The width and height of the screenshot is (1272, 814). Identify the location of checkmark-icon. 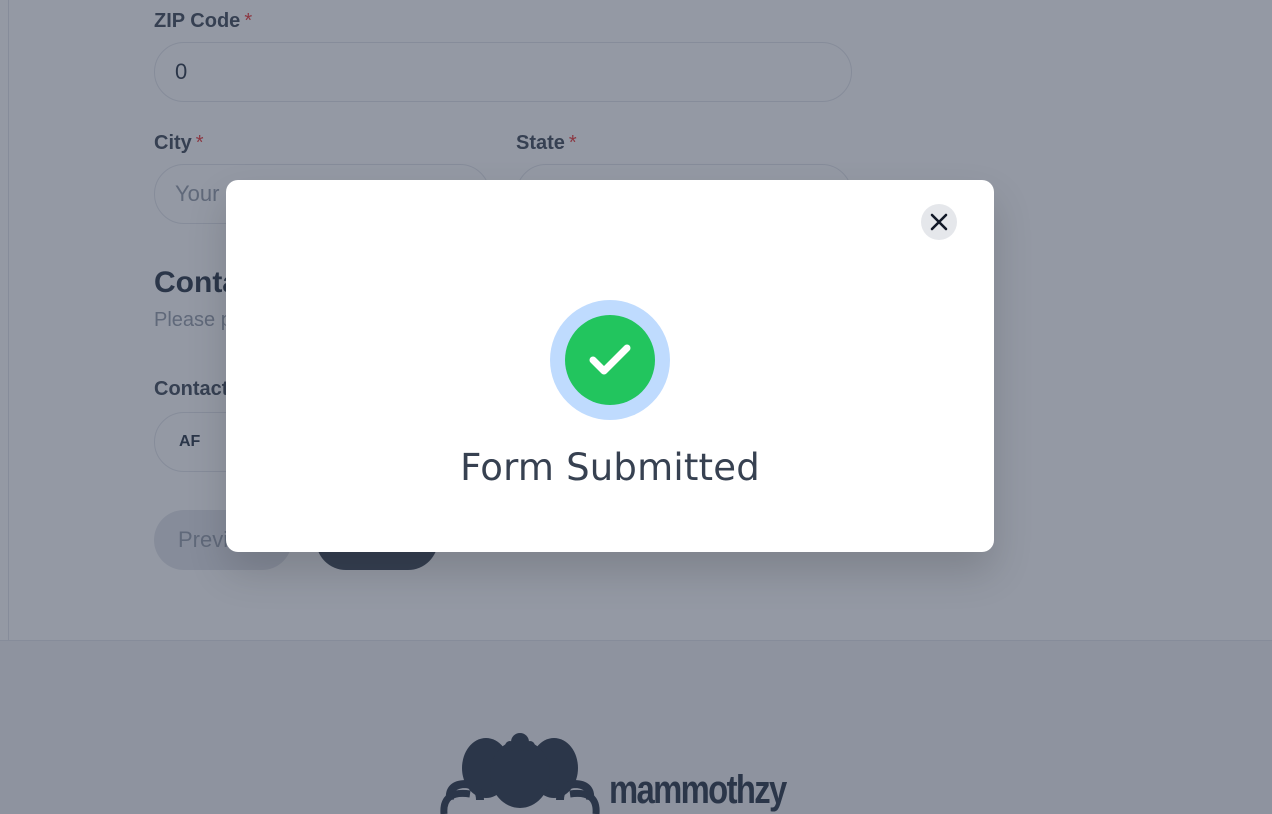
(610, 359).